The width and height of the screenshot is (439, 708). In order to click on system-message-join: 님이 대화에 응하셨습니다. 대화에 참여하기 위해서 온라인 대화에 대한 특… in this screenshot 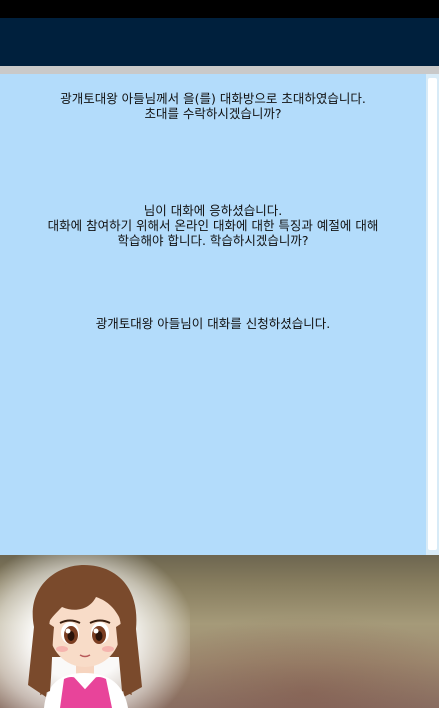, I will do `click(213, 225)`.